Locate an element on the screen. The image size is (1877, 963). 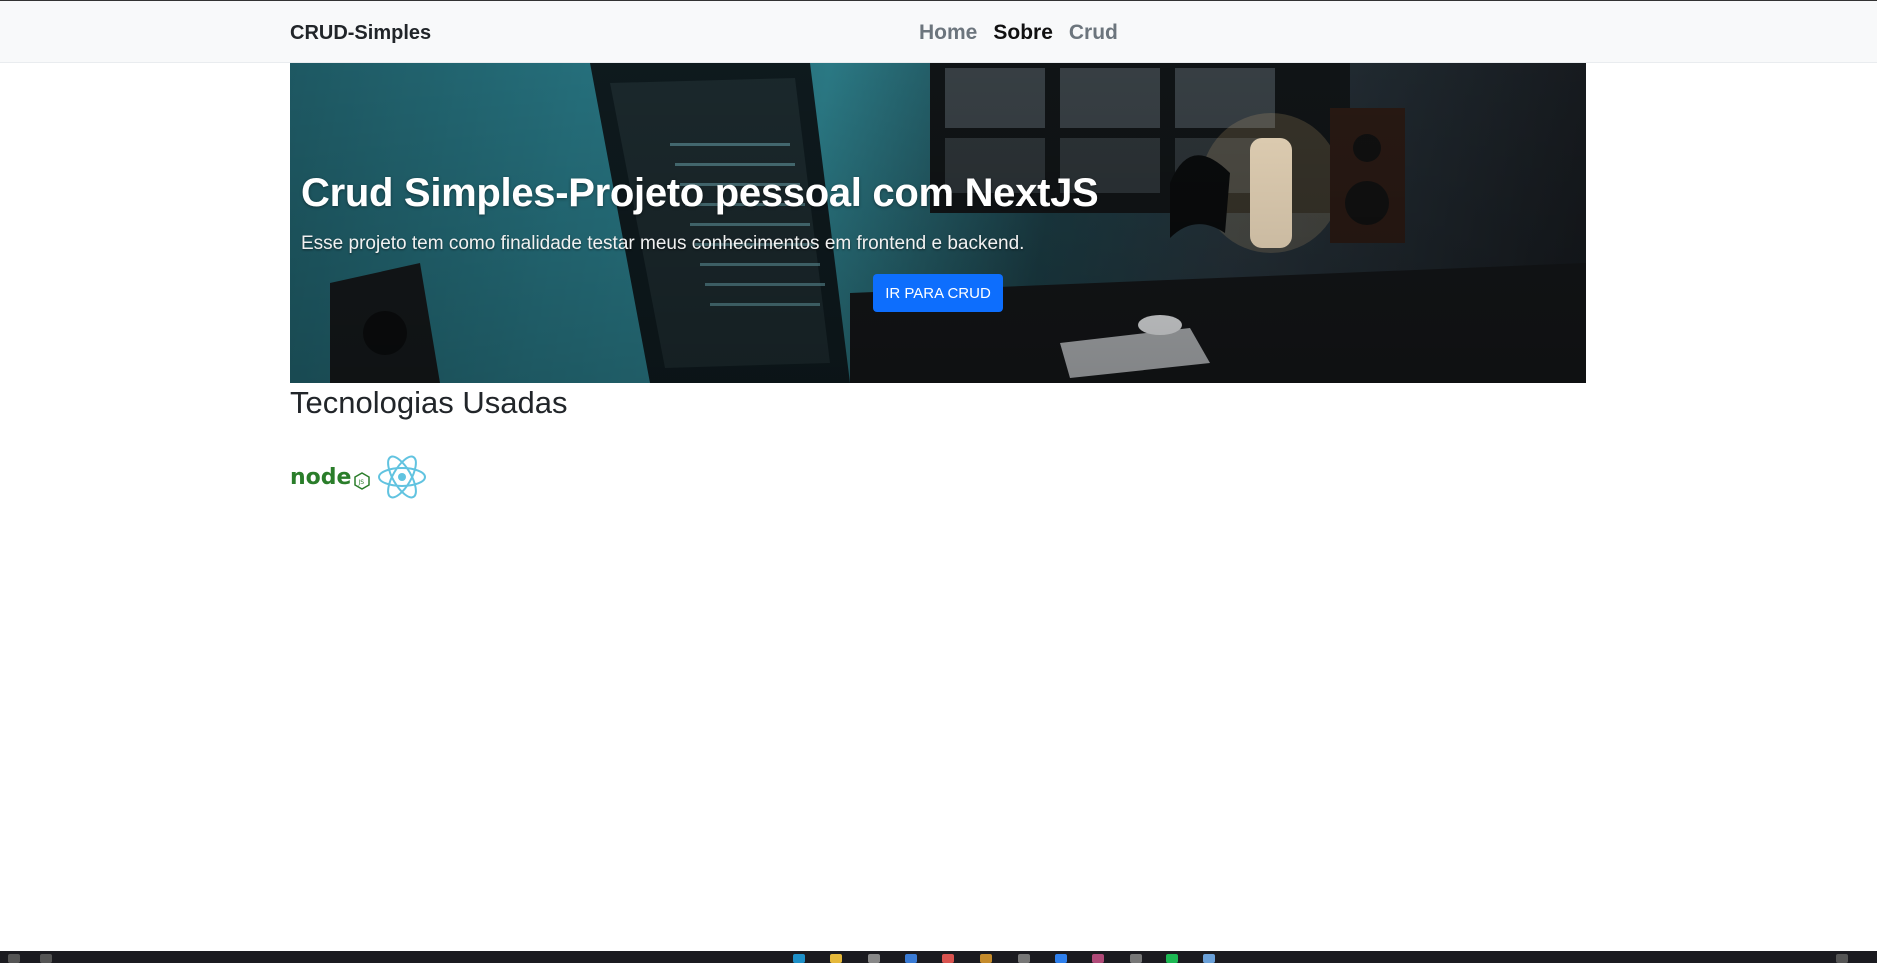
nodejs-logo: node JS is located at coordinates (330, 477).